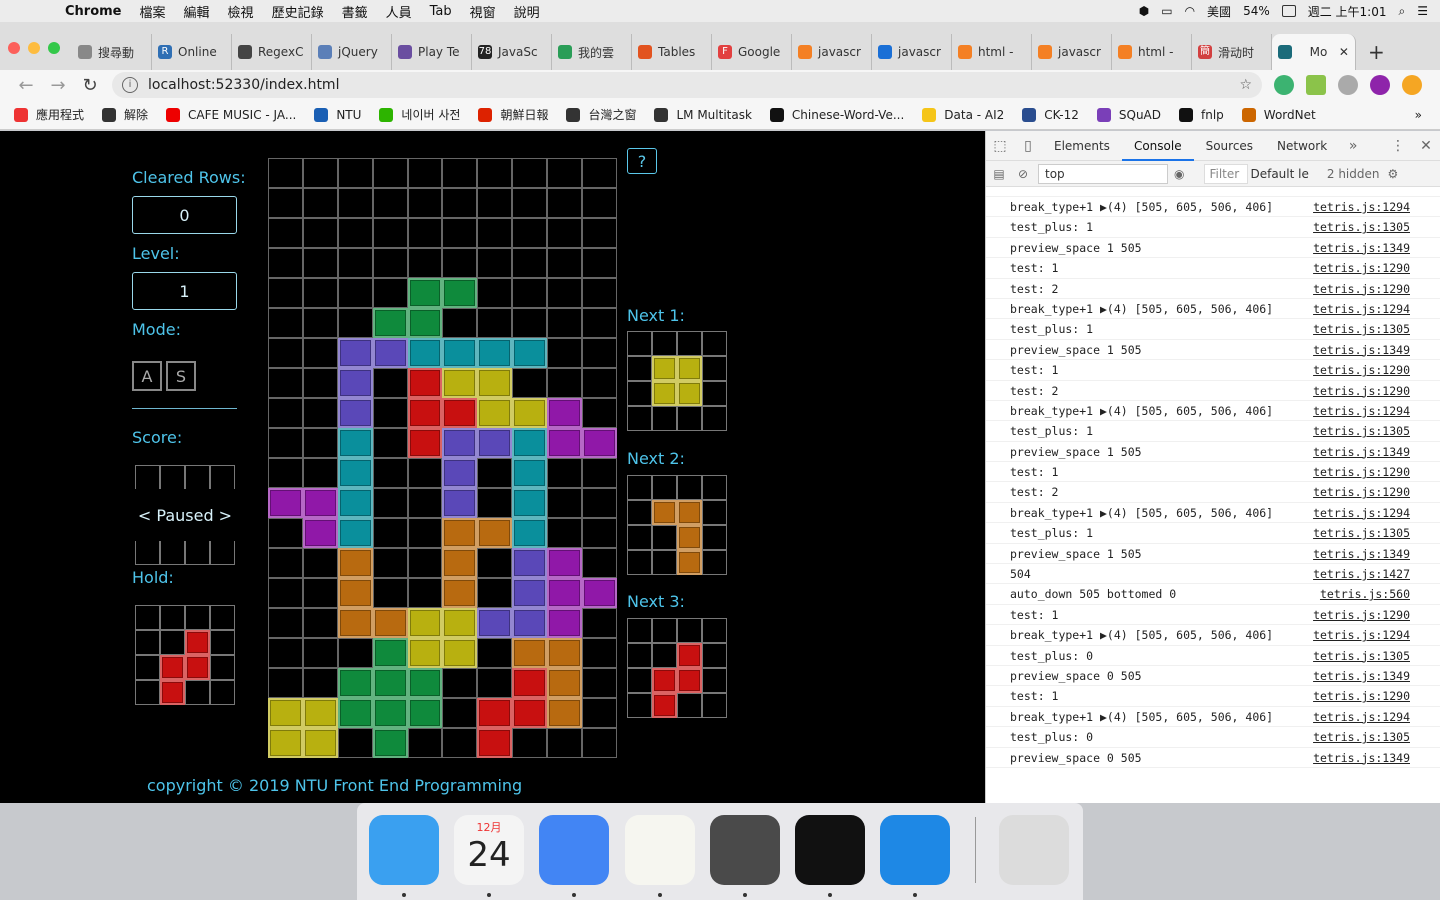 Image resolution: width=1440 pixels, height=900 pixels. Describe the element at coordinates (93, 11) in the screenshot. I see `menu-app: Chrome` at that location.